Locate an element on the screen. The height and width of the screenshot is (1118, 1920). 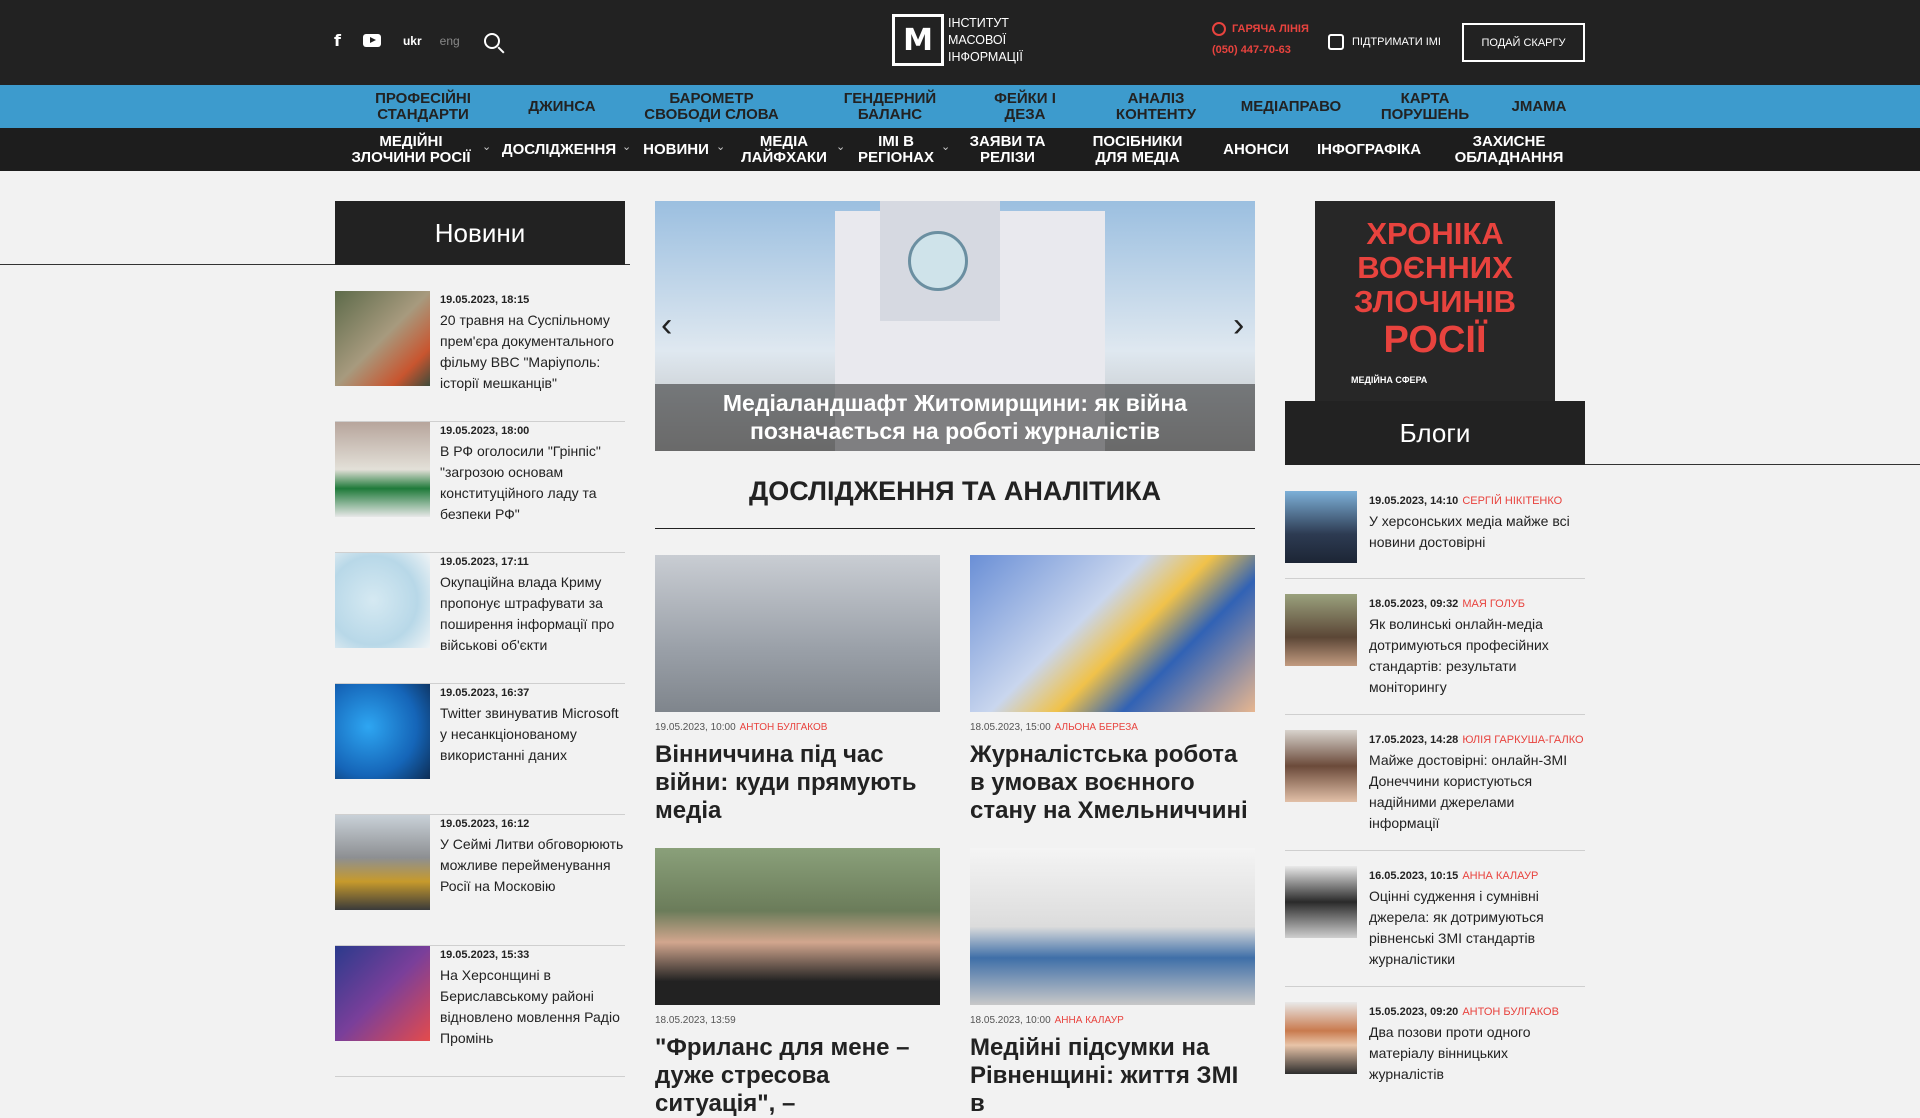
lang-eng-link: eng is located at coordinates (450, 41).